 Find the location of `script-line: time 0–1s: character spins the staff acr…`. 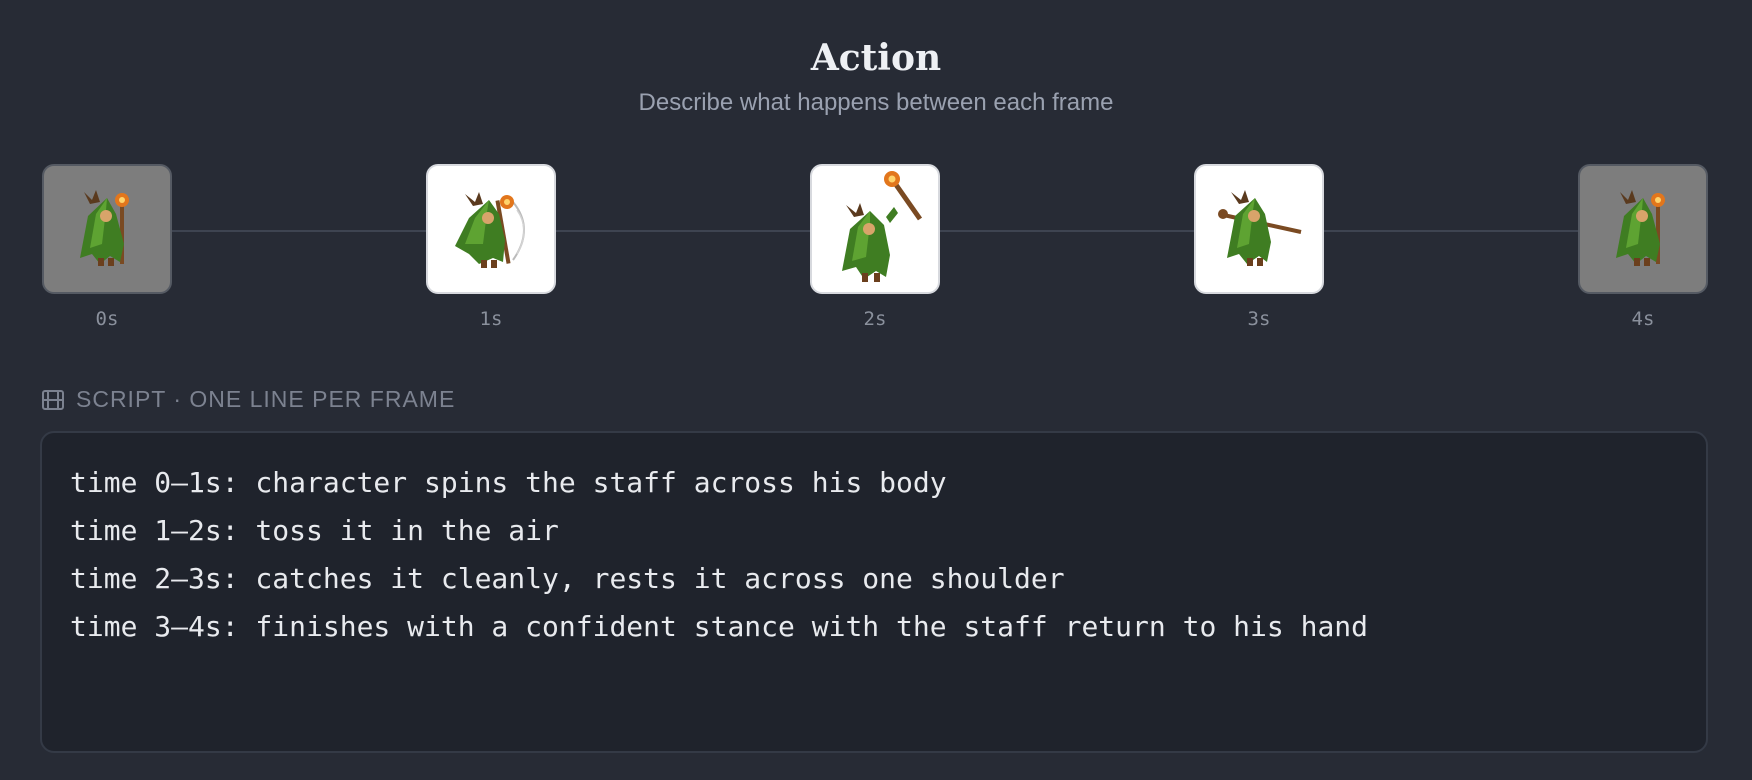

script-line: time 0–1s: character spins the staff acr… is located at coordinates (874, 483).